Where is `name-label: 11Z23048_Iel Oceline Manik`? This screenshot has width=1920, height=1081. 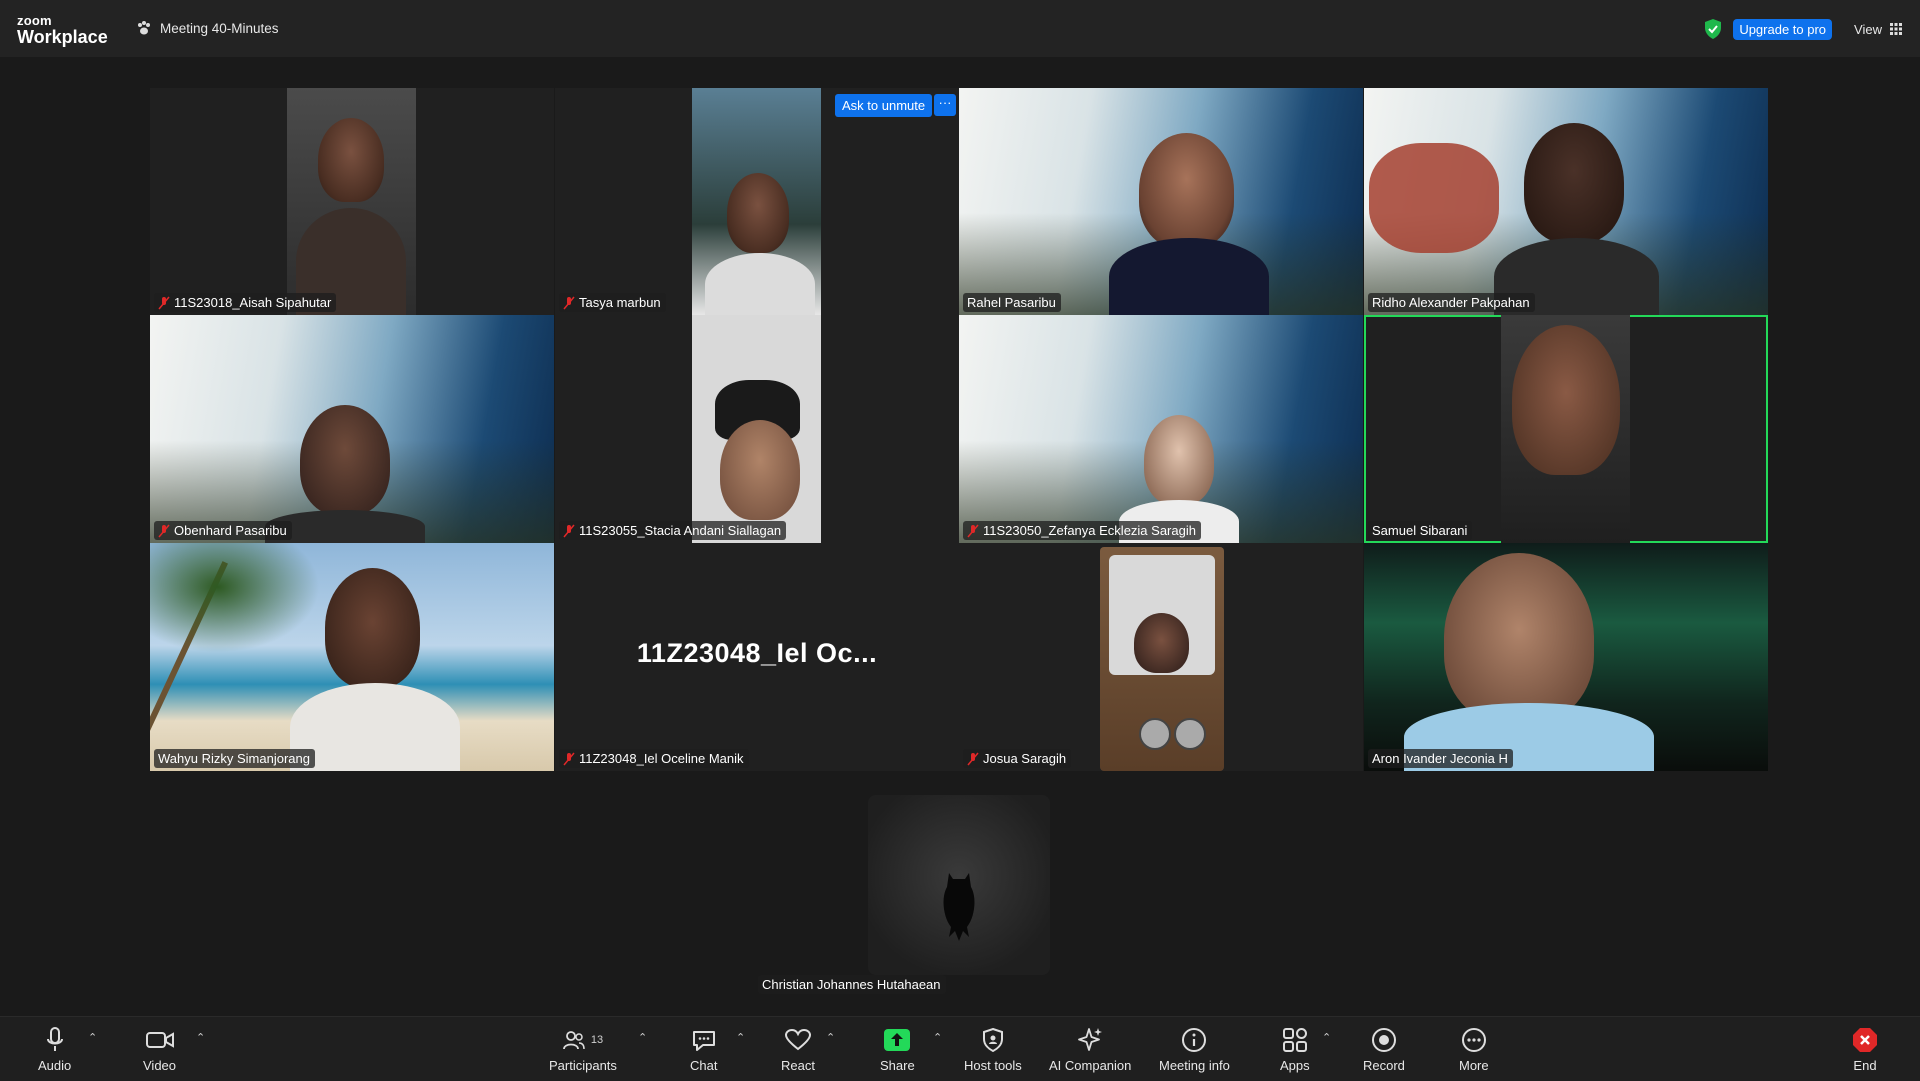
name-label: 11Z23048_Iel Oceline Manik is located at coordinates (654, 758).